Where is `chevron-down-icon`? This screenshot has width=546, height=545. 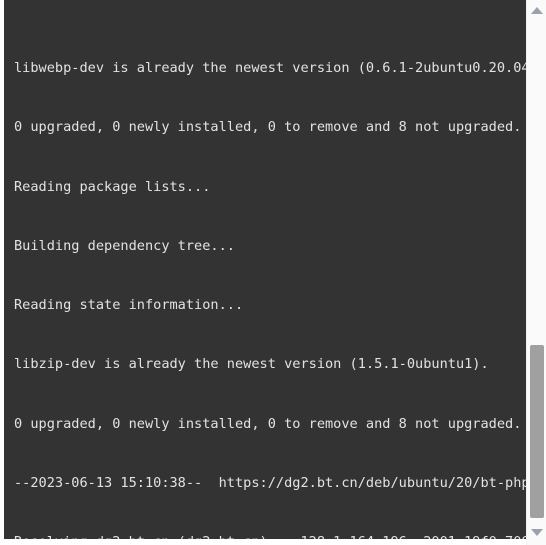 chevron-down-icon is located at coordinates (536, 532).